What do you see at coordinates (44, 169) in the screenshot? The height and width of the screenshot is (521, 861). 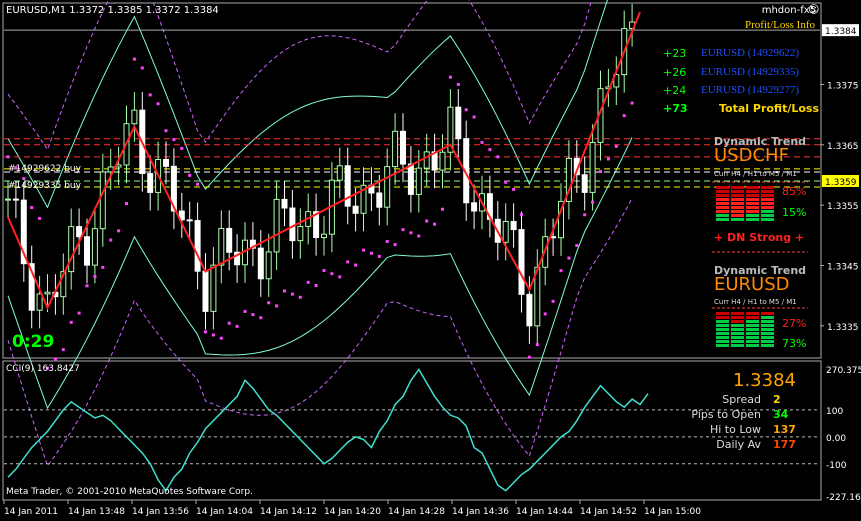 I see `order-label-1: #14929622 buy` at bounding box center [44, 169].